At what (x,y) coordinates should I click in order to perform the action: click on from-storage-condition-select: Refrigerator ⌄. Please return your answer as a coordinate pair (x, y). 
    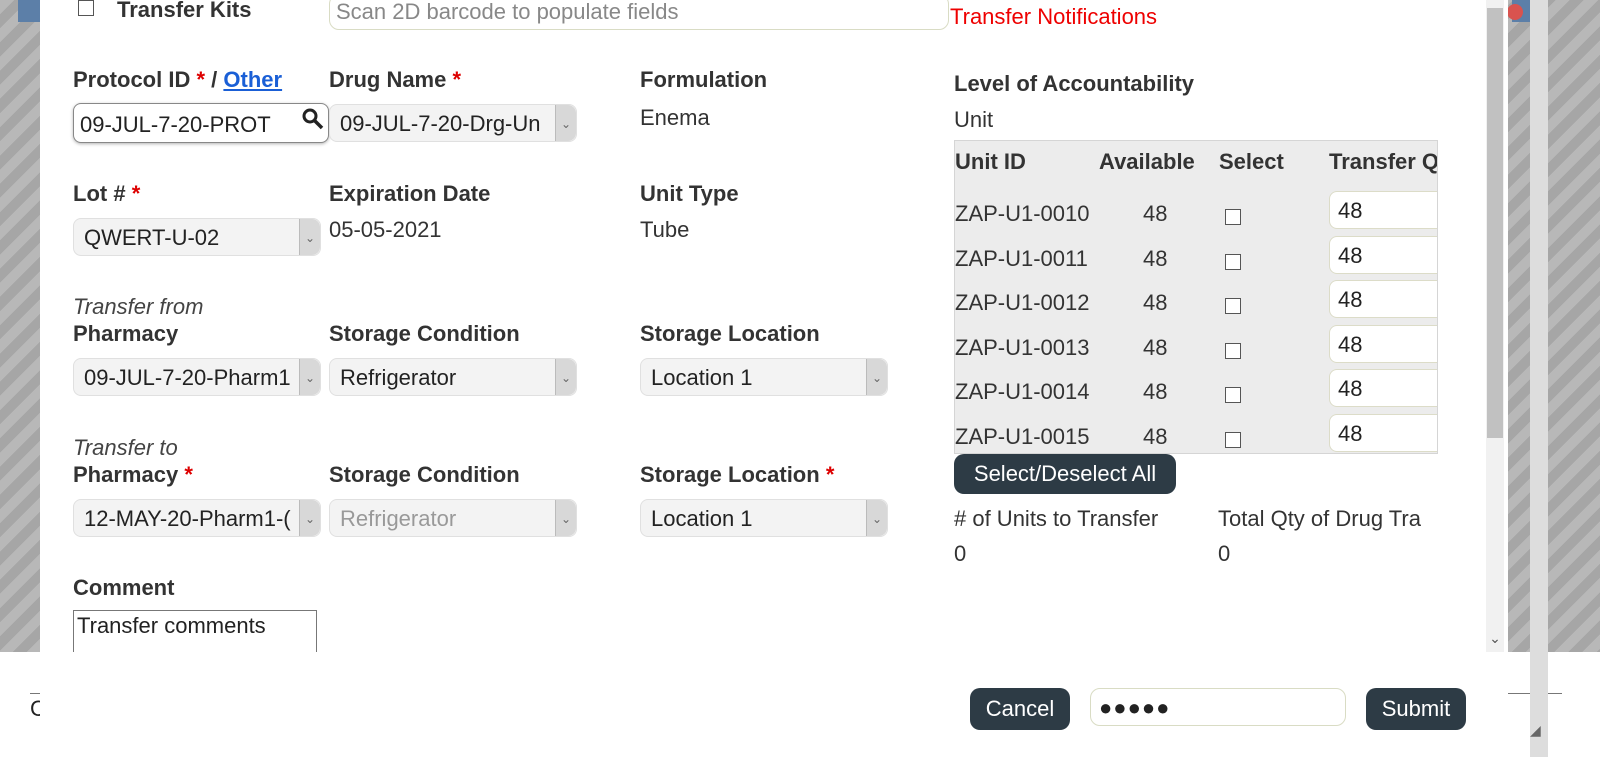
    Looking at the image, I should click on (453, 377).